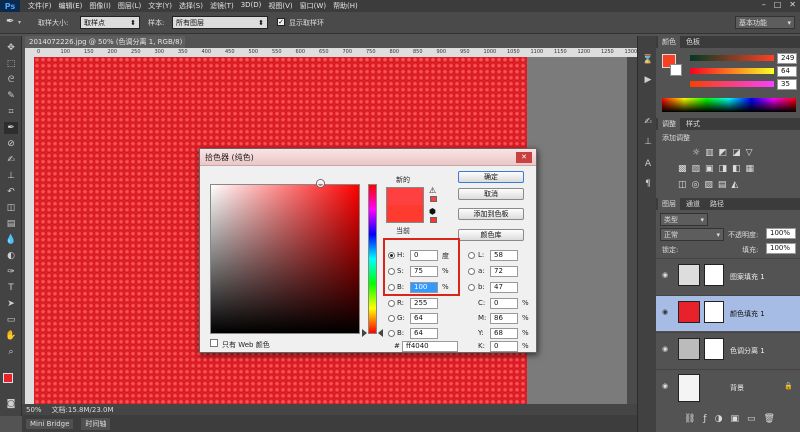 This screenshot has height=432, width=800. Describe the element at coordinates (11, 288) in the screenshot. I see `type-tool-icon: T` at that location.